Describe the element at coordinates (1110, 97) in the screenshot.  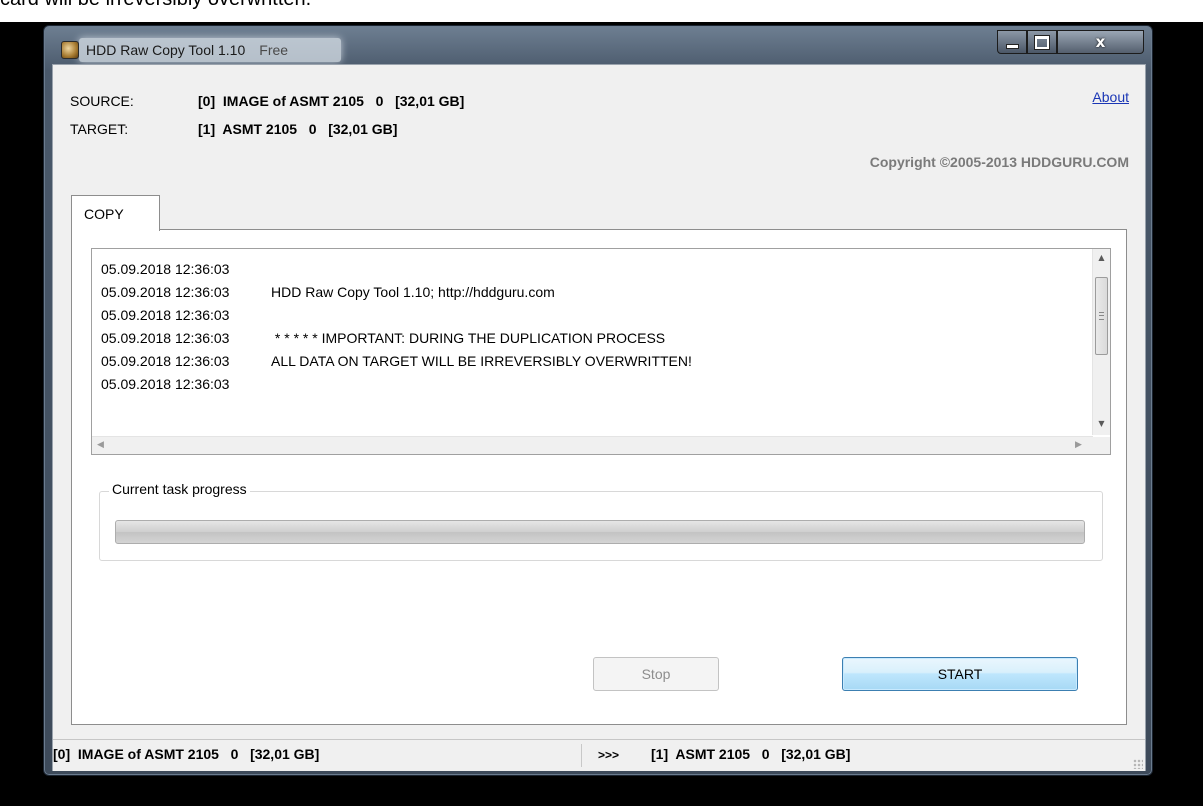
I see `about-link: About` at that location.